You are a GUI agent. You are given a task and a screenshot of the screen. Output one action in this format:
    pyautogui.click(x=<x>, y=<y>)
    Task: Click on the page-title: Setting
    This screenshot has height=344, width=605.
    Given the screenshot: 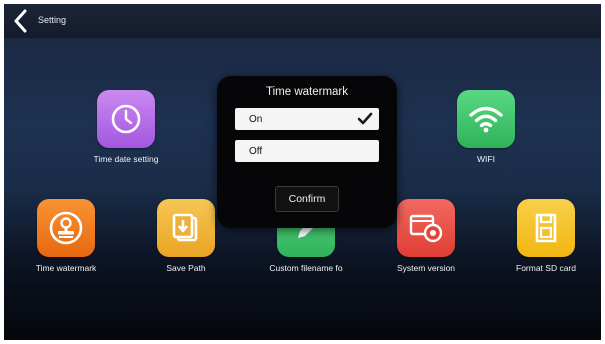 What is the action you would take?
    pyautogui.click(x=52, y=20)
    